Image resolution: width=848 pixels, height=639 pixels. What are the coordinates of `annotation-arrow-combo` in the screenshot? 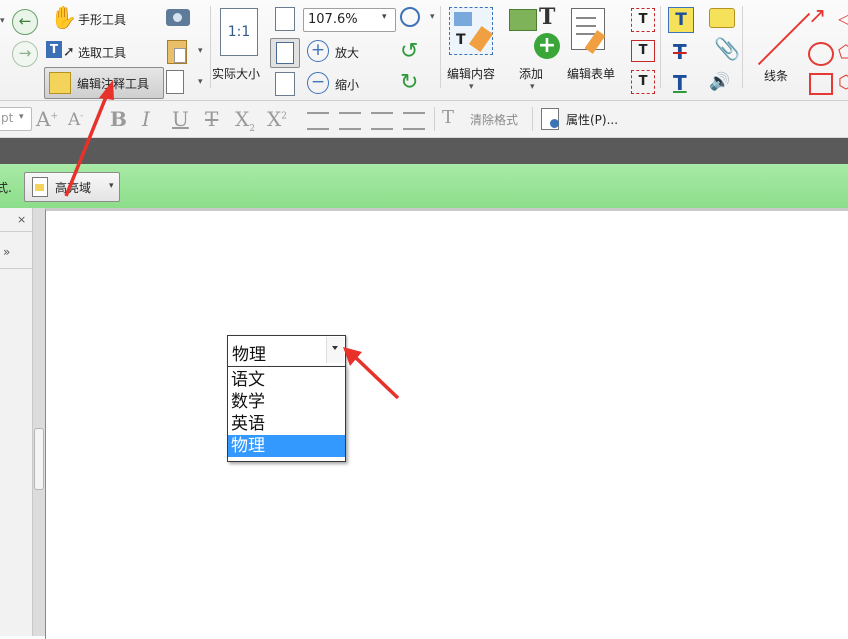 It's located at (376, 377).